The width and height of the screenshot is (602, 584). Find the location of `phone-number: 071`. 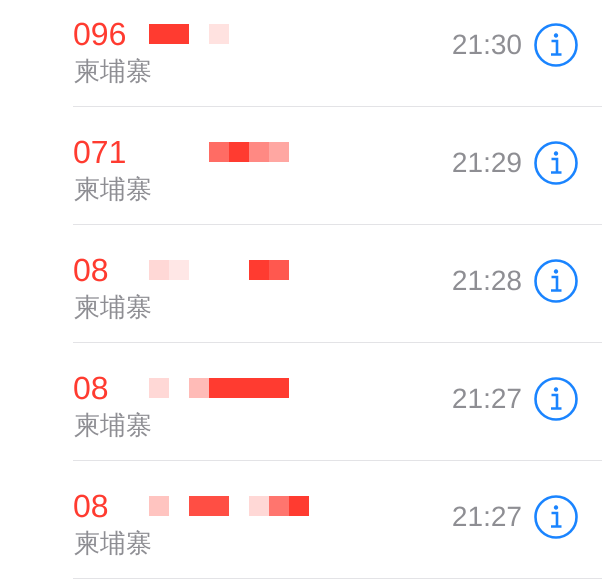

phone-number: 071 is located at coordinates (100, 151).